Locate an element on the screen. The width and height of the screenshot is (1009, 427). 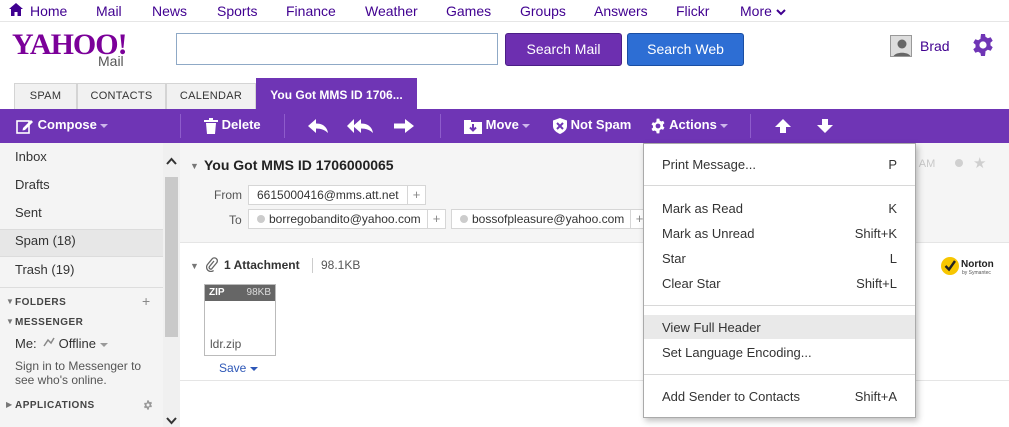
search-mail-button: Search Mail is located at coordinates (563, 49).